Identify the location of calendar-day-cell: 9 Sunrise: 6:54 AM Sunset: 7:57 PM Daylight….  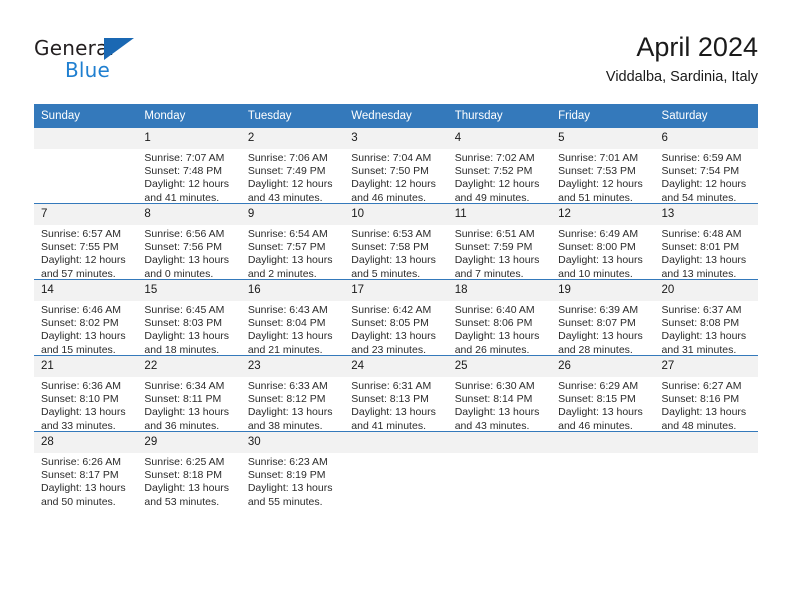
(292, 241).